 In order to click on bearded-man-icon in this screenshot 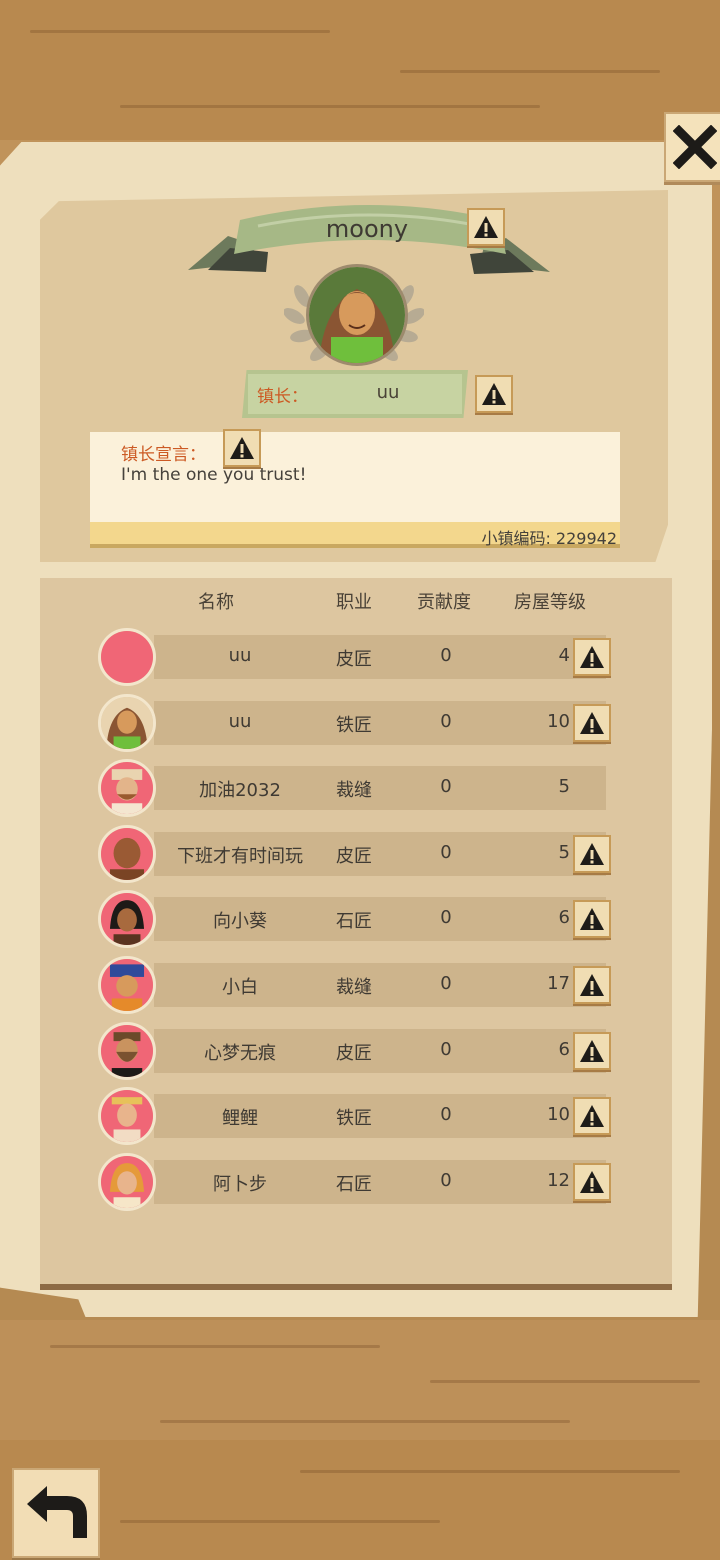, I will do `click(127, 1051)`.